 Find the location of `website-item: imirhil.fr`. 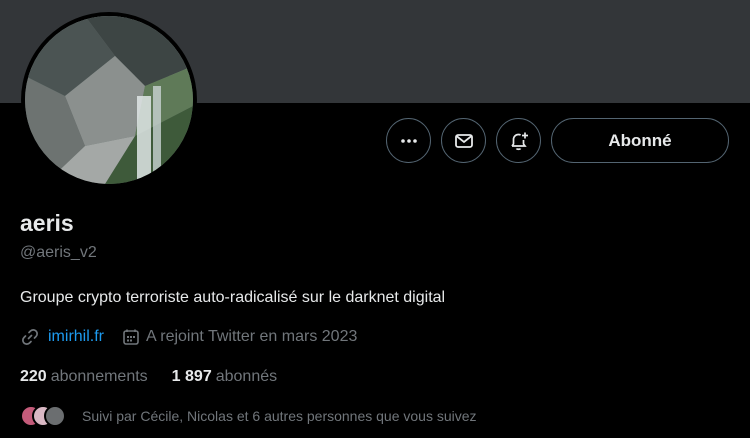

website-item: imirhil.fr is located at coordinates (62, 337).